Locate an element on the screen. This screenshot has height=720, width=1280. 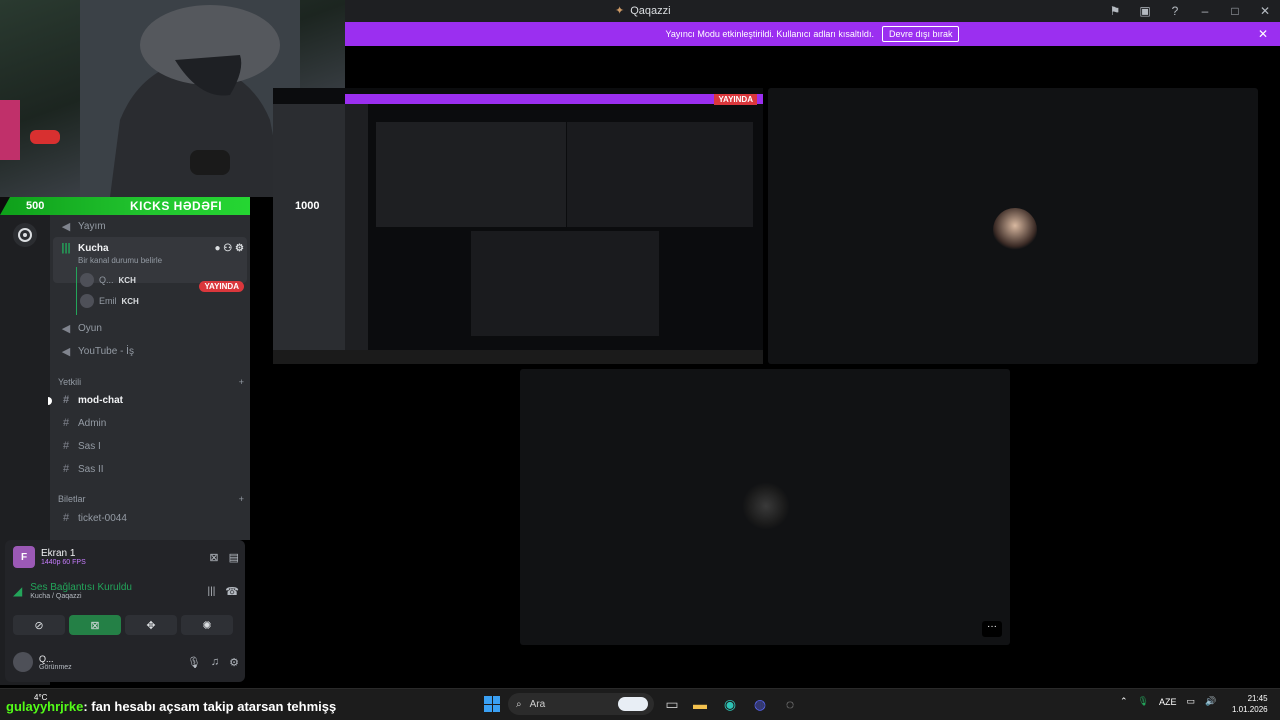
close-icon: ✕ is located at coordinates (1265, 11).